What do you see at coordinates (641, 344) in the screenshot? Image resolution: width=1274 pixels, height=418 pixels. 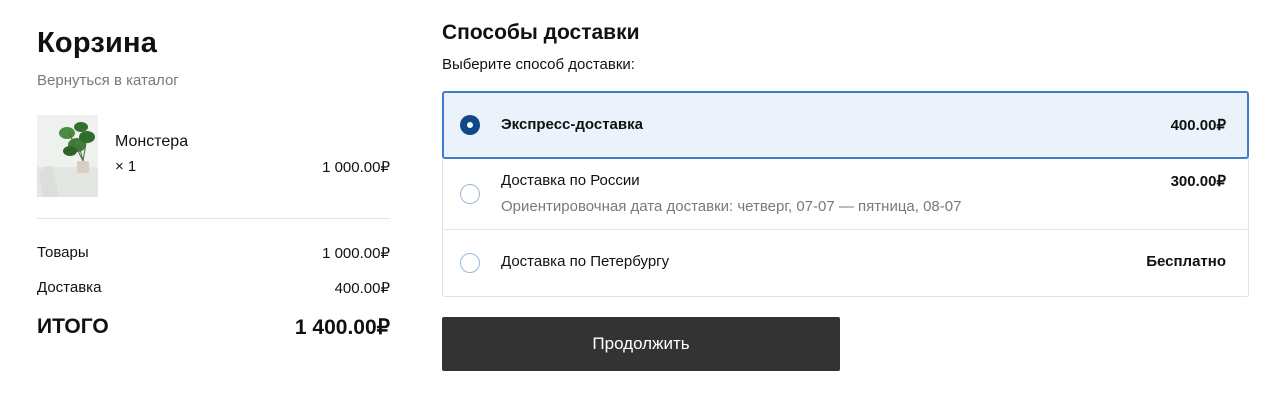 I see `continue-button: Продолжить` at bounding box center [641, 344].